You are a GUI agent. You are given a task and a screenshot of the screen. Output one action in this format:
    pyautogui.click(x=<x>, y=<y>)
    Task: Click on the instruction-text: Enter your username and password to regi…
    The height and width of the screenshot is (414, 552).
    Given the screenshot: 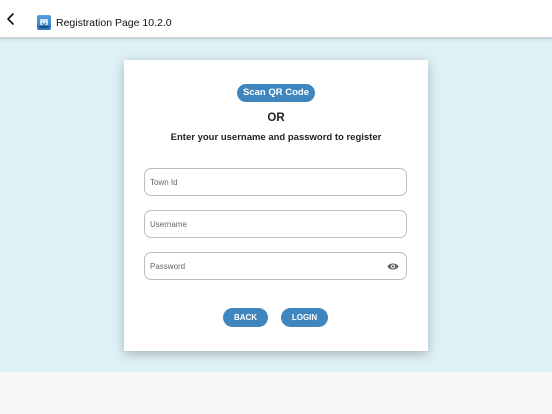 What is the action you would take?
    pyautogui.click(x=276, y=137)
    